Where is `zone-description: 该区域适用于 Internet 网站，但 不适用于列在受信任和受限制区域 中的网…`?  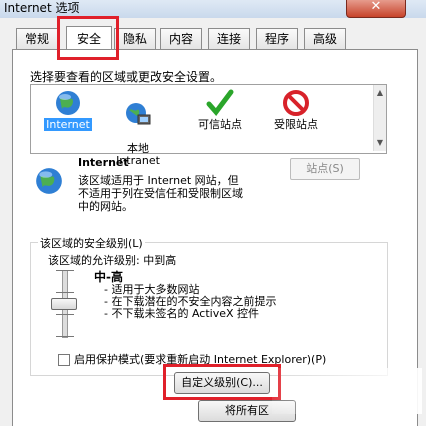
zone-description: 该区域适用于 Internet 网站，但 不适用于列在受信任和受限制区域 中的网… is located at coordinates (160, 193).